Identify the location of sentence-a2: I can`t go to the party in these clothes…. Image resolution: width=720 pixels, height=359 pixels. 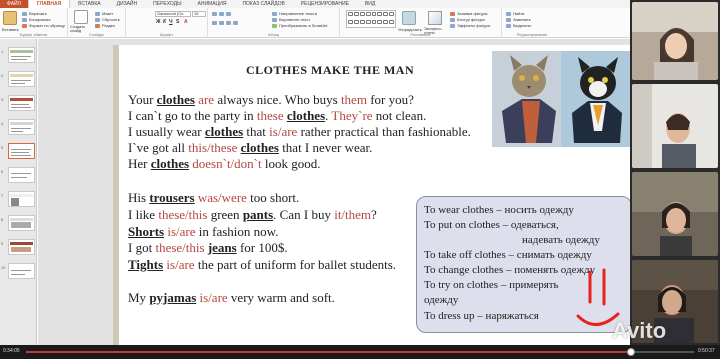
(277, 115).